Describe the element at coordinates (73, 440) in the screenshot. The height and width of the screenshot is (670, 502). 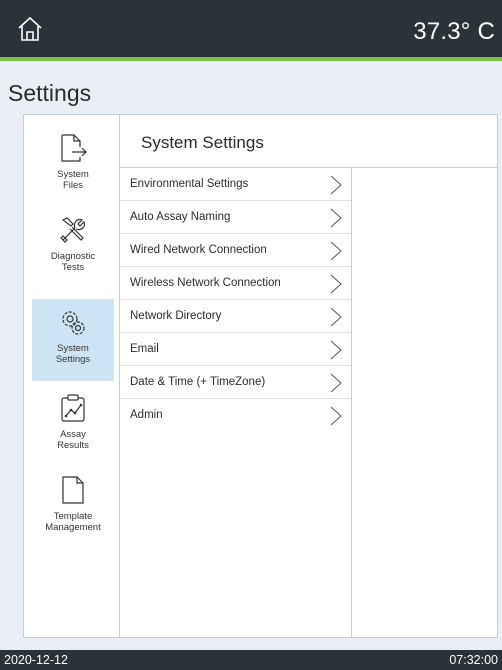
I see `nav-item-label: Assay Results` at that location.